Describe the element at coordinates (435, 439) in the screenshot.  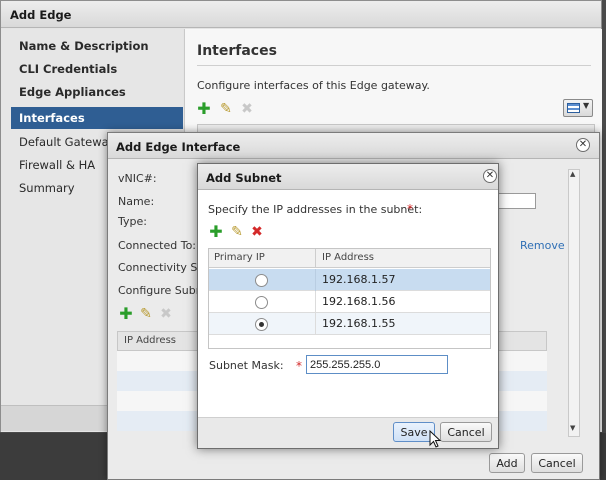
I see `mouse-cursor-icon` at that location.